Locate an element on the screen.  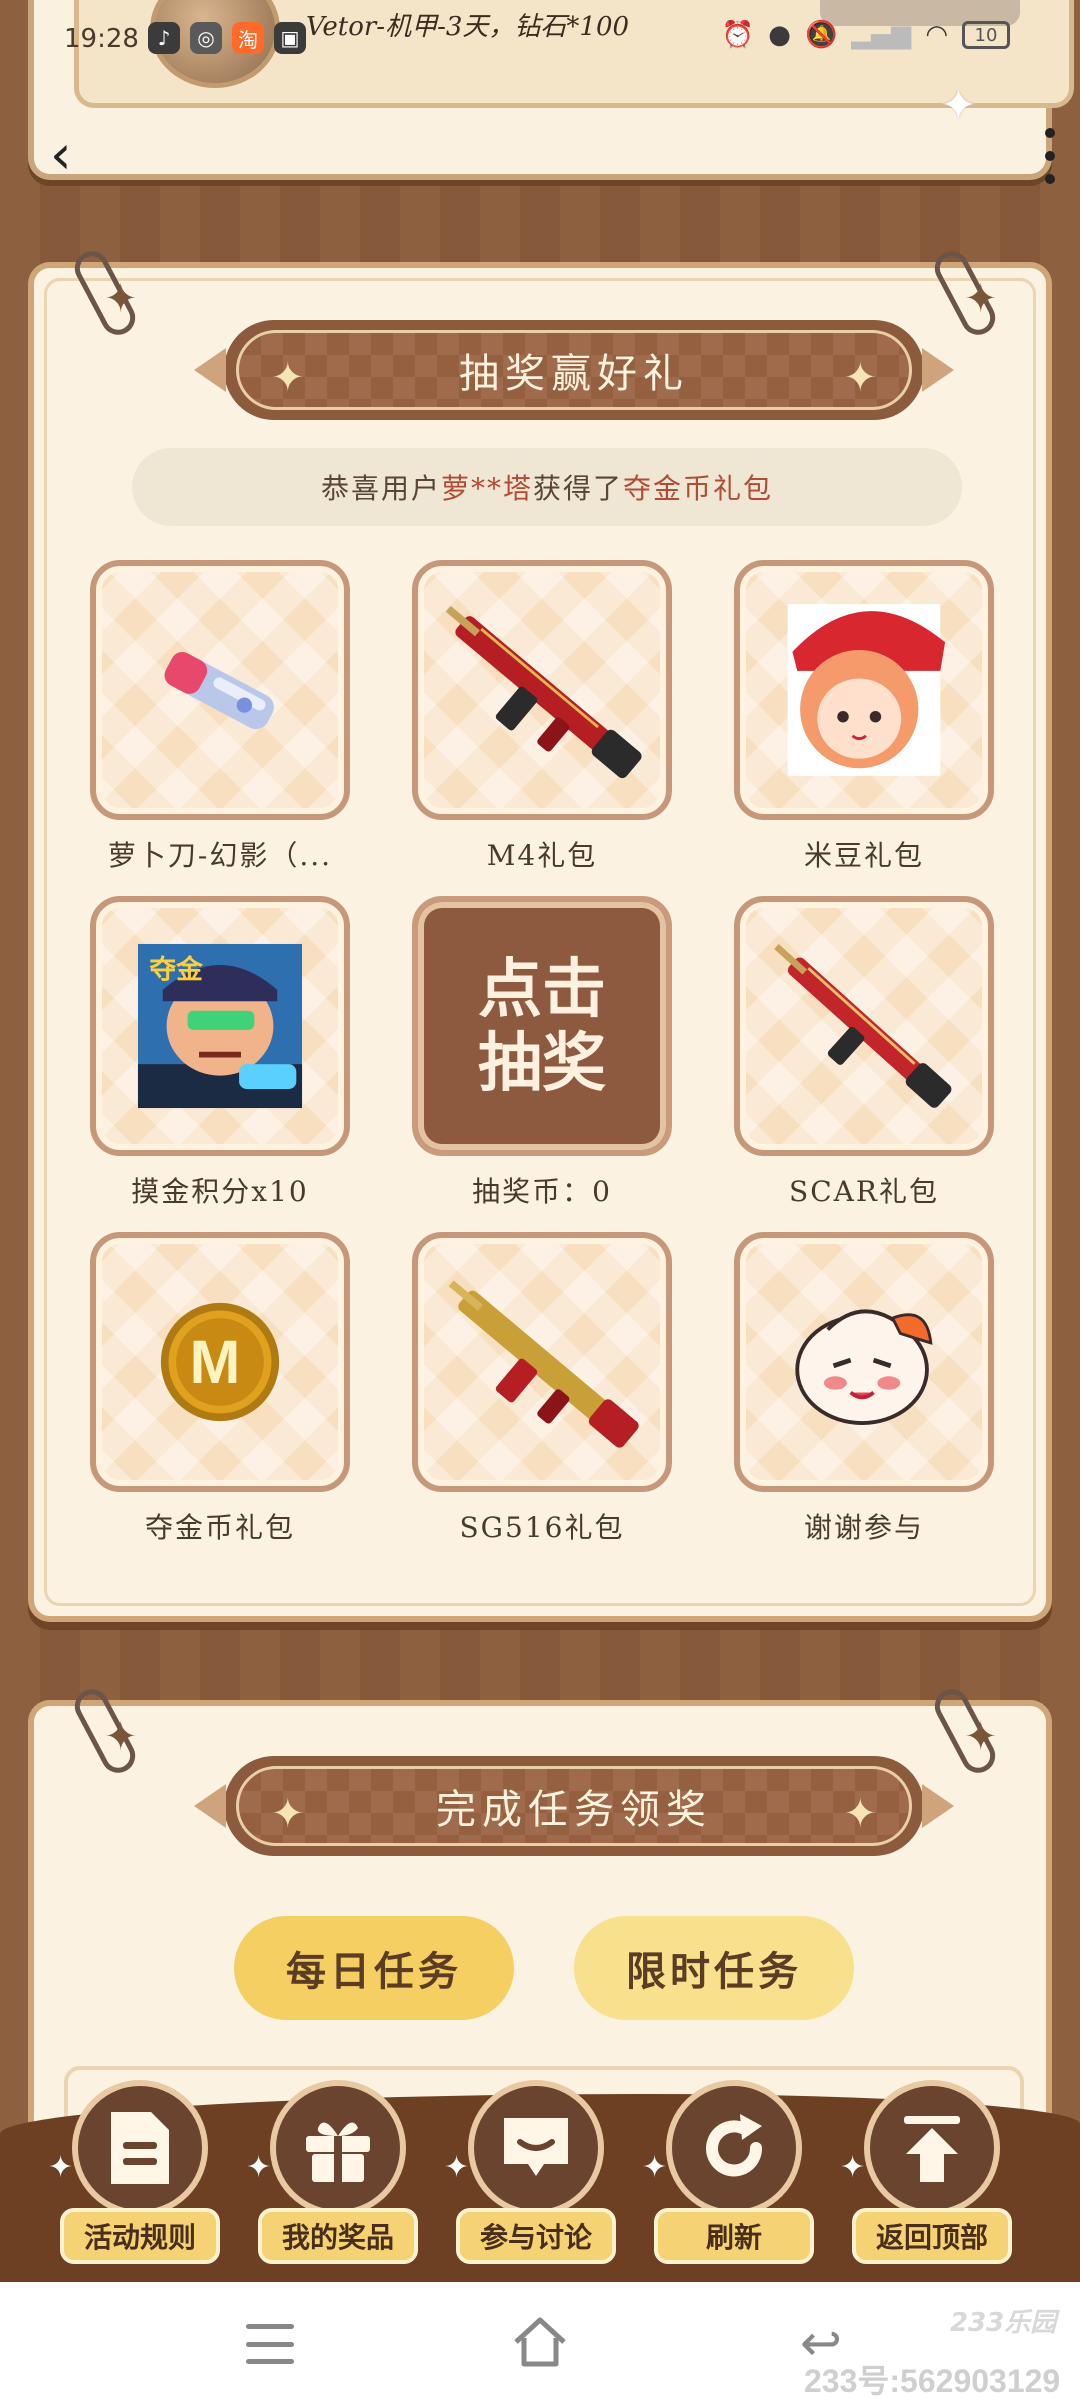
svg-text: M is located at coordinates (214, 1362).